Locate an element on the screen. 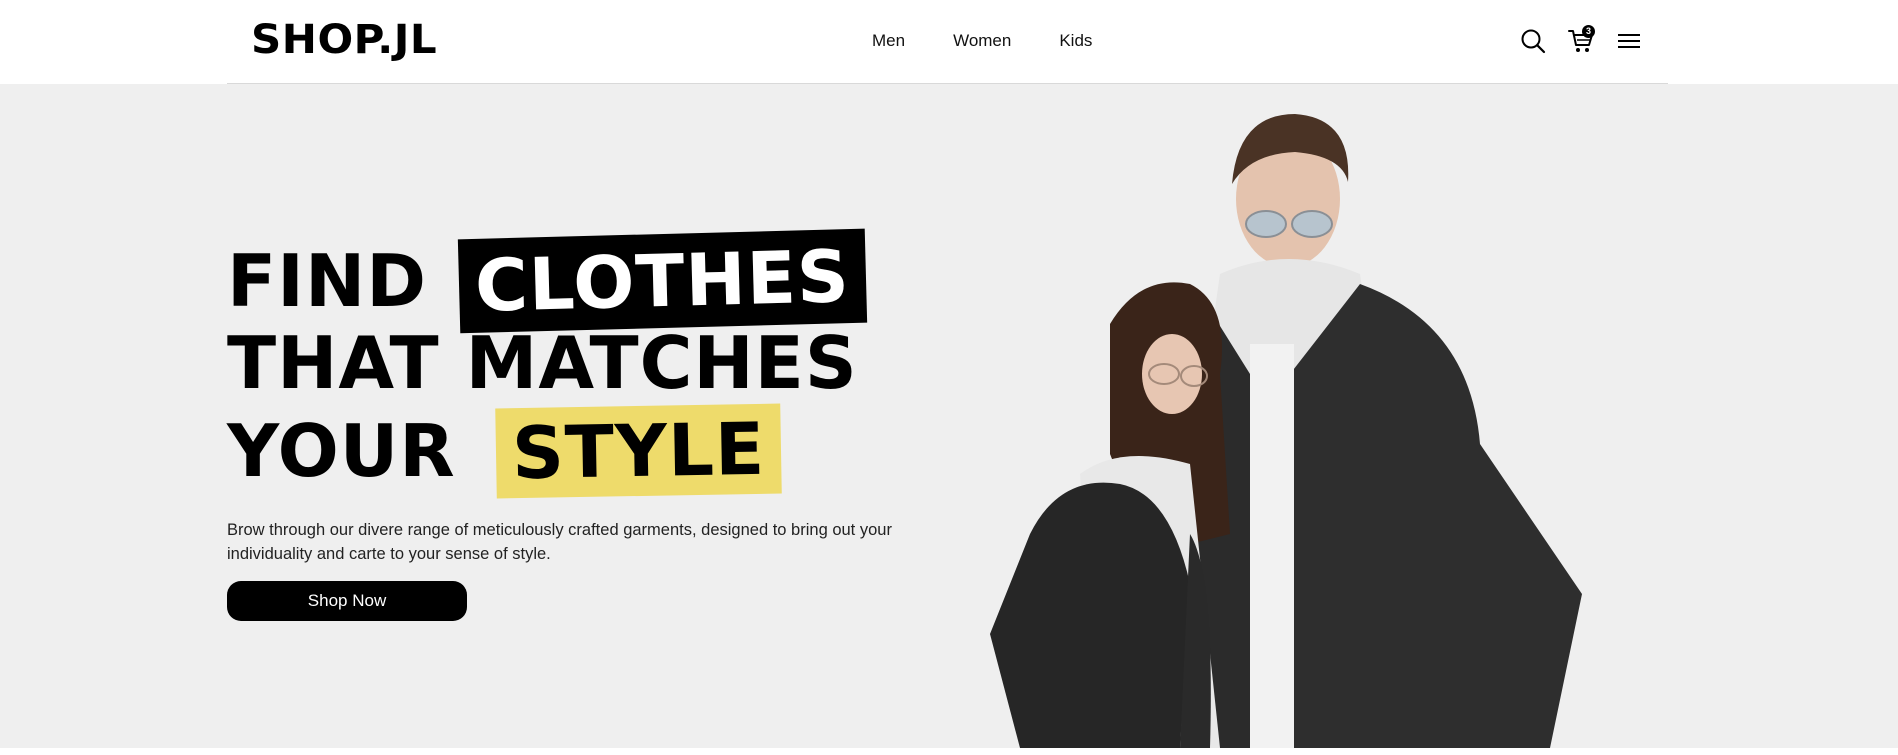  logo: SHOP.JL is located at coordinates (344, 40).